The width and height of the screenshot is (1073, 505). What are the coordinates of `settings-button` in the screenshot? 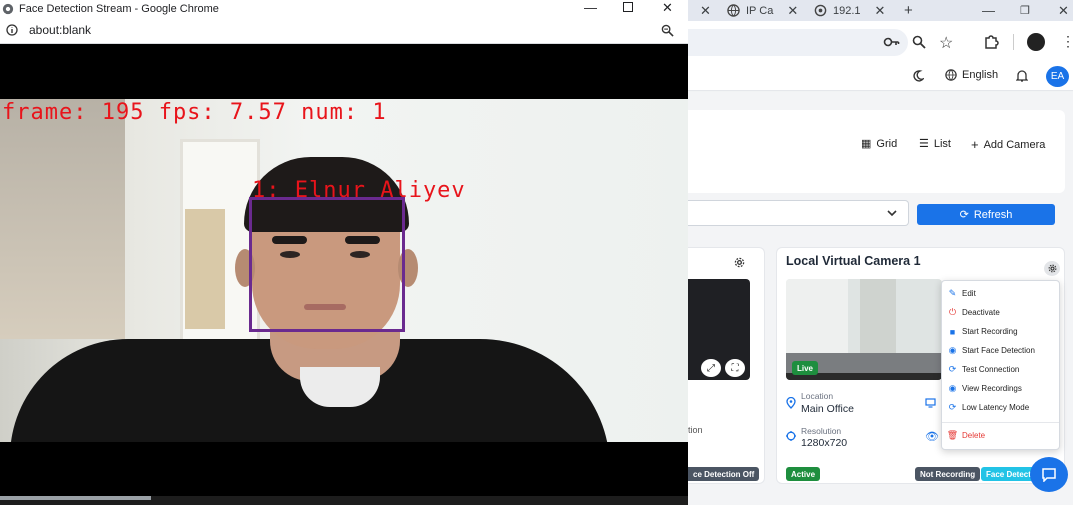 It's located at (1052, 268).